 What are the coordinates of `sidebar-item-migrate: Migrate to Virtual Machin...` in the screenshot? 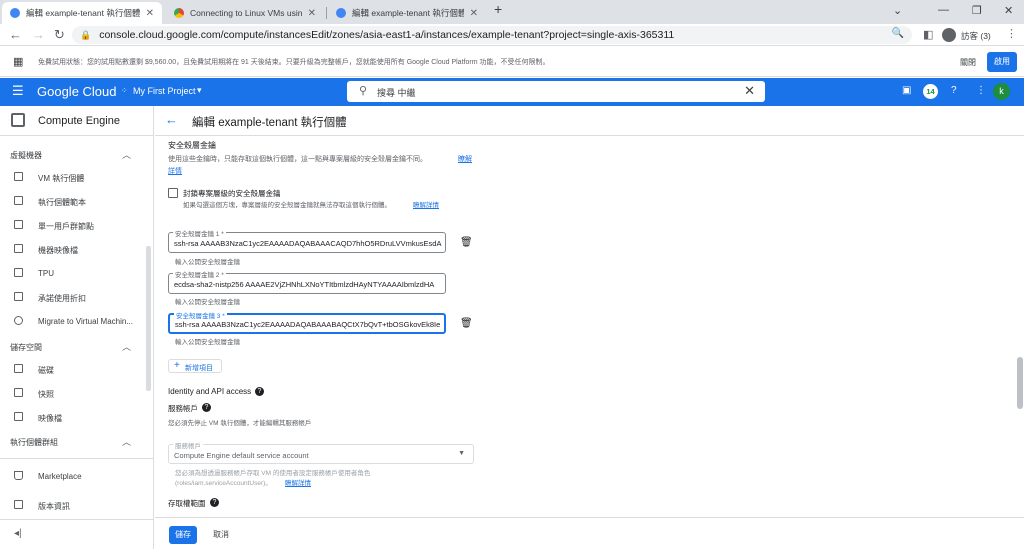 It's located at (73, 322).